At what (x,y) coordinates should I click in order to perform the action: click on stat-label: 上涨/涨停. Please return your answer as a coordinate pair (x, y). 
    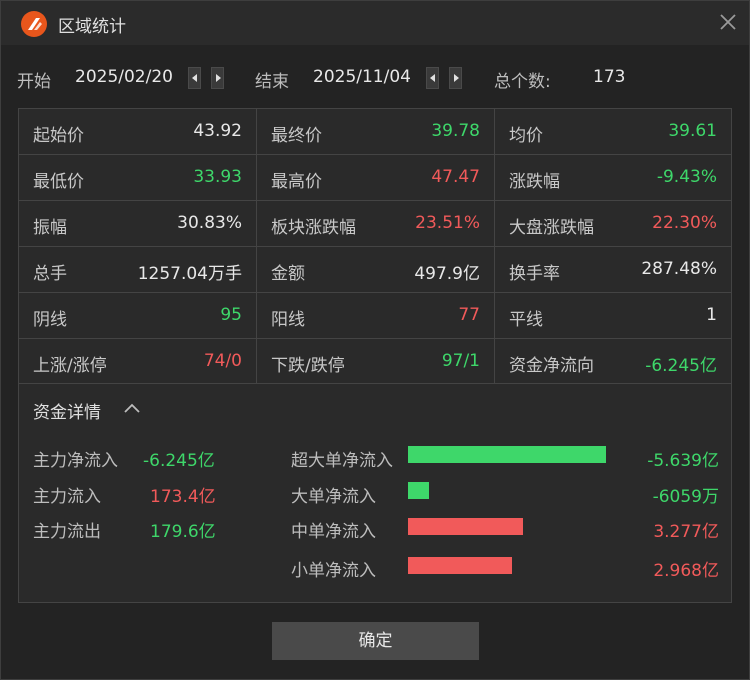
    Looking at the image, I should click on (70, 366).